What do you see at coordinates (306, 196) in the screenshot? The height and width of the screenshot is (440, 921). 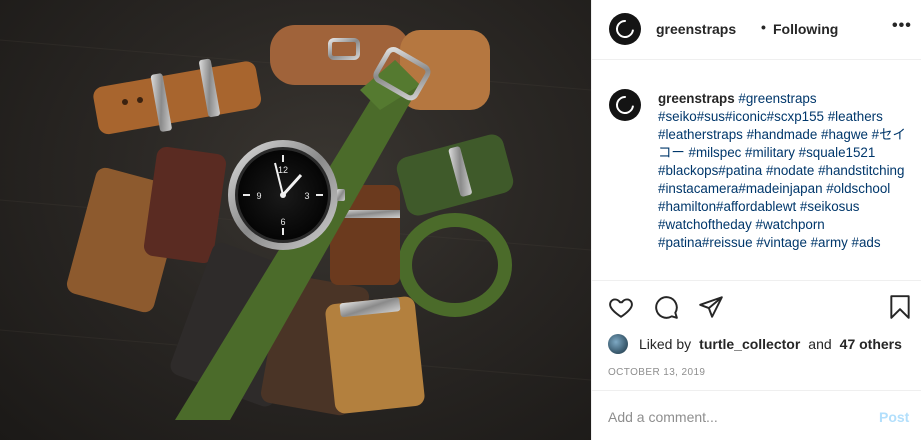 I see `svg-text: 3` at bounding box center [306, 196].